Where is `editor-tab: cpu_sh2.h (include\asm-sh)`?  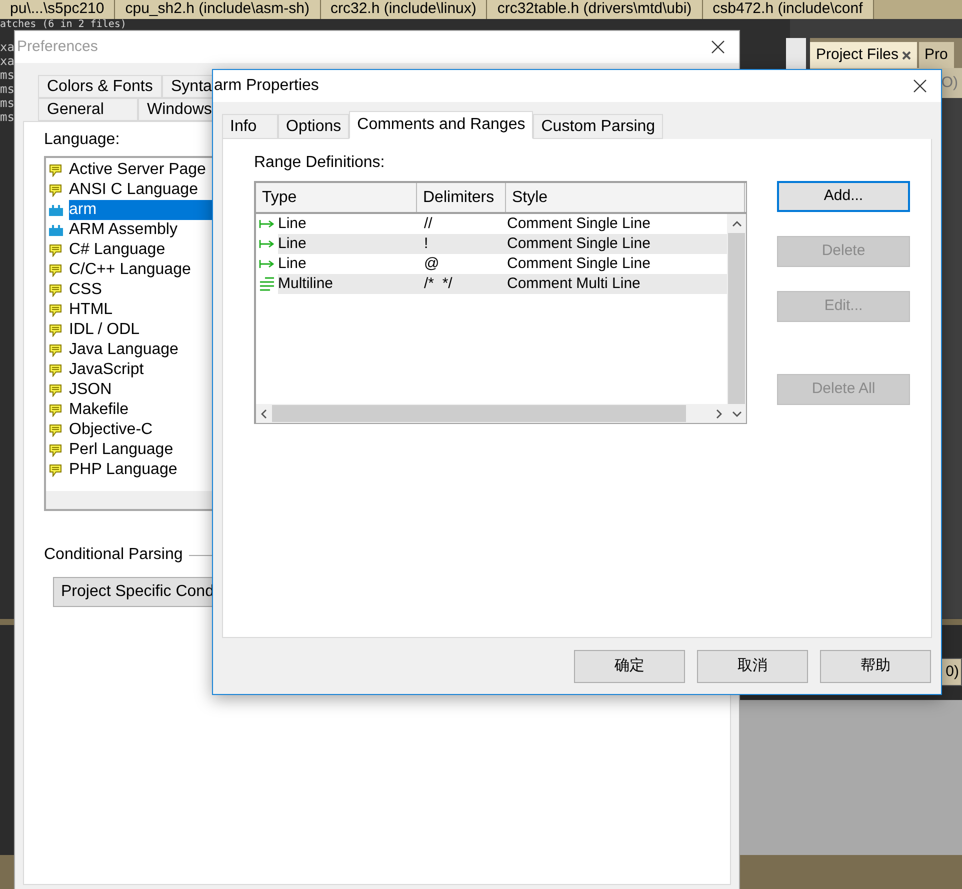 editor-tab: cpu_sh2.h (include\asm-sh) is located at coordinates (217, 9).